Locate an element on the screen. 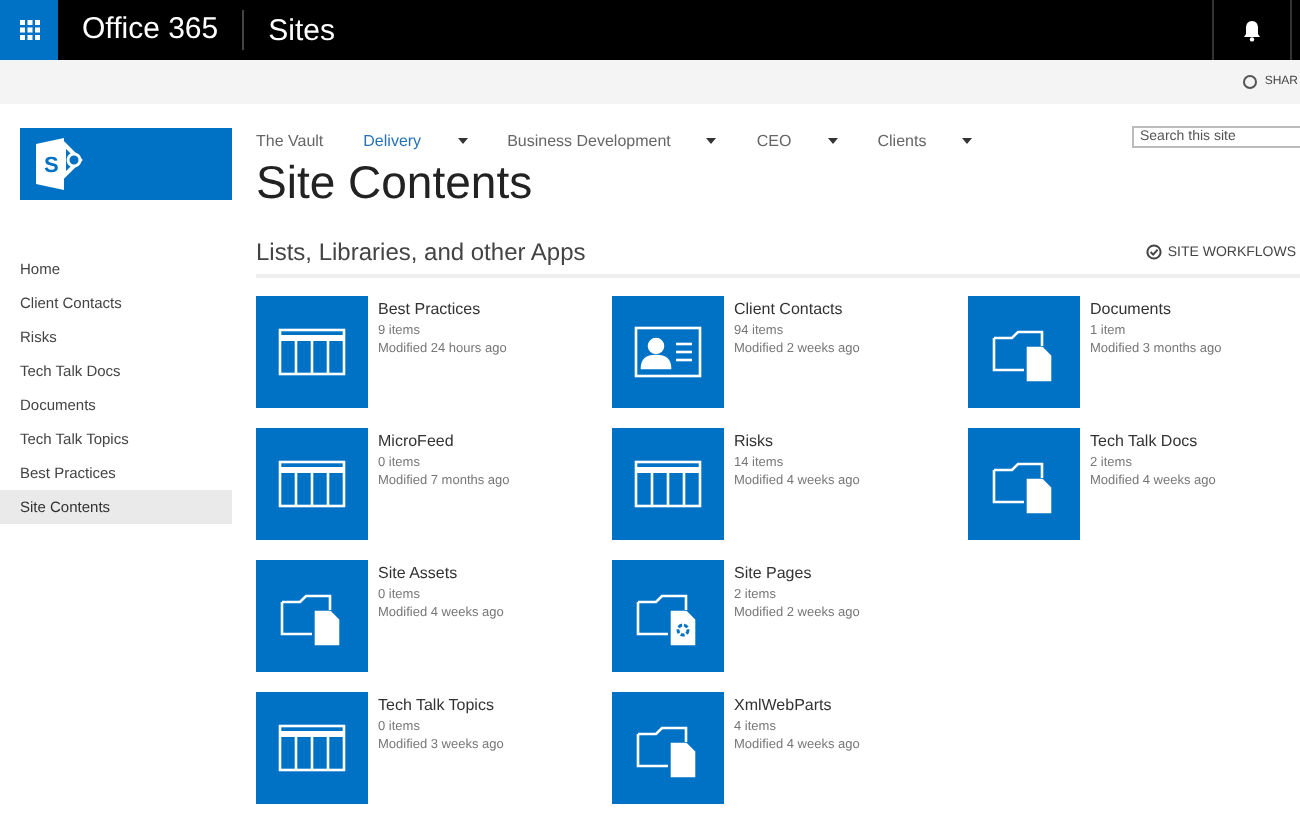 The image size is (1300, 830). check-circle-icon is located at coordinates (1153, 252).